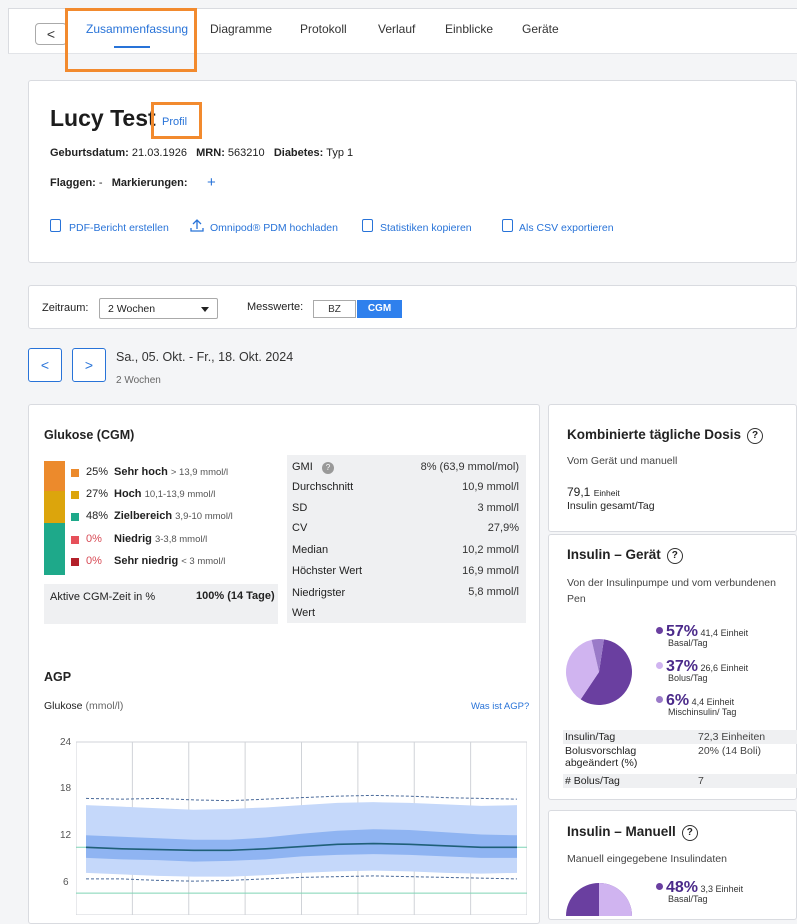 The image size is (797, 924). I want to click on values-label: Messwerte:, so click(275, 307).